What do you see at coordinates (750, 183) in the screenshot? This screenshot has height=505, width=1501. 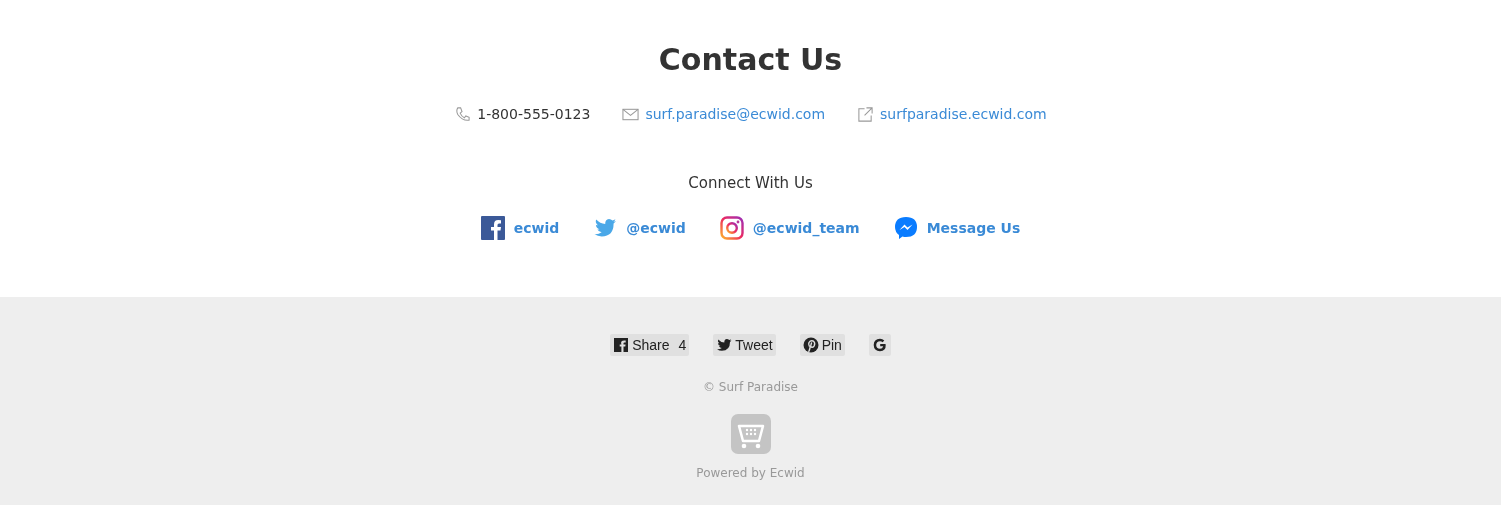 I see `section-heading: Connect With Us` at bounding box center [750, 183].